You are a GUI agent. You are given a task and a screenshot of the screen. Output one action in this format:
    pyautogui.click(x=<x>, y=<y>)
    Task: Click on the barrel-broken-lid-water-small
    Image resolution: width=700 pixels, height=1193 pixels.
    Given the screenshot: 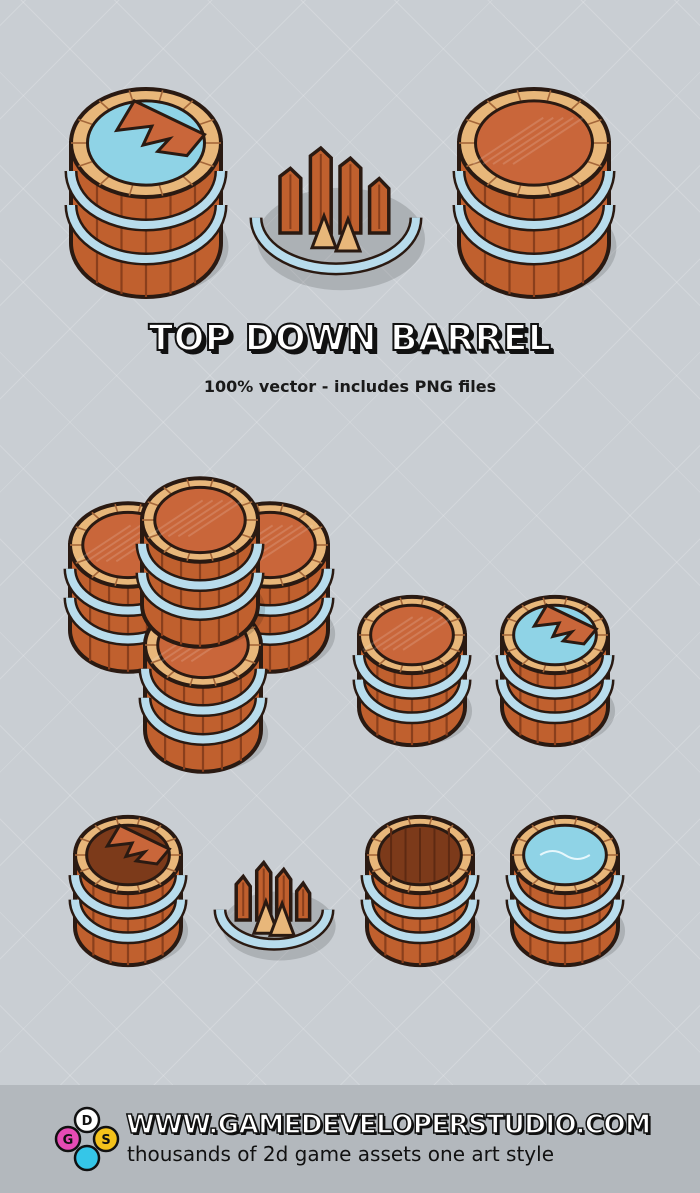 What is the action you would take?
    pyautogui.click(x=555, y=671)
    